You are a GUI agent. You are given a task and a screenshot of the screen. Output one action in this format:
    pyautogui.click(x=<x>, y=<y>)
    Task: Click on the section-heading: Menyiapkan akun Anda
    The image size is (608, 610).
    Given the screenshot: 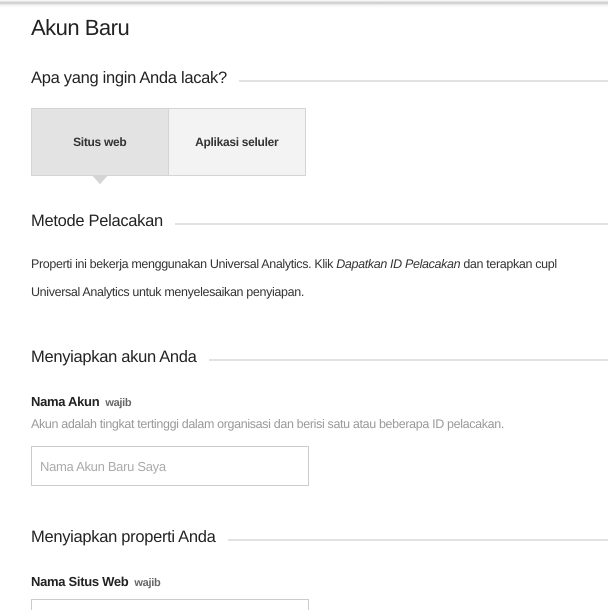 What is the action you would take?
    pyautogui.click(x=114, y=358)
    